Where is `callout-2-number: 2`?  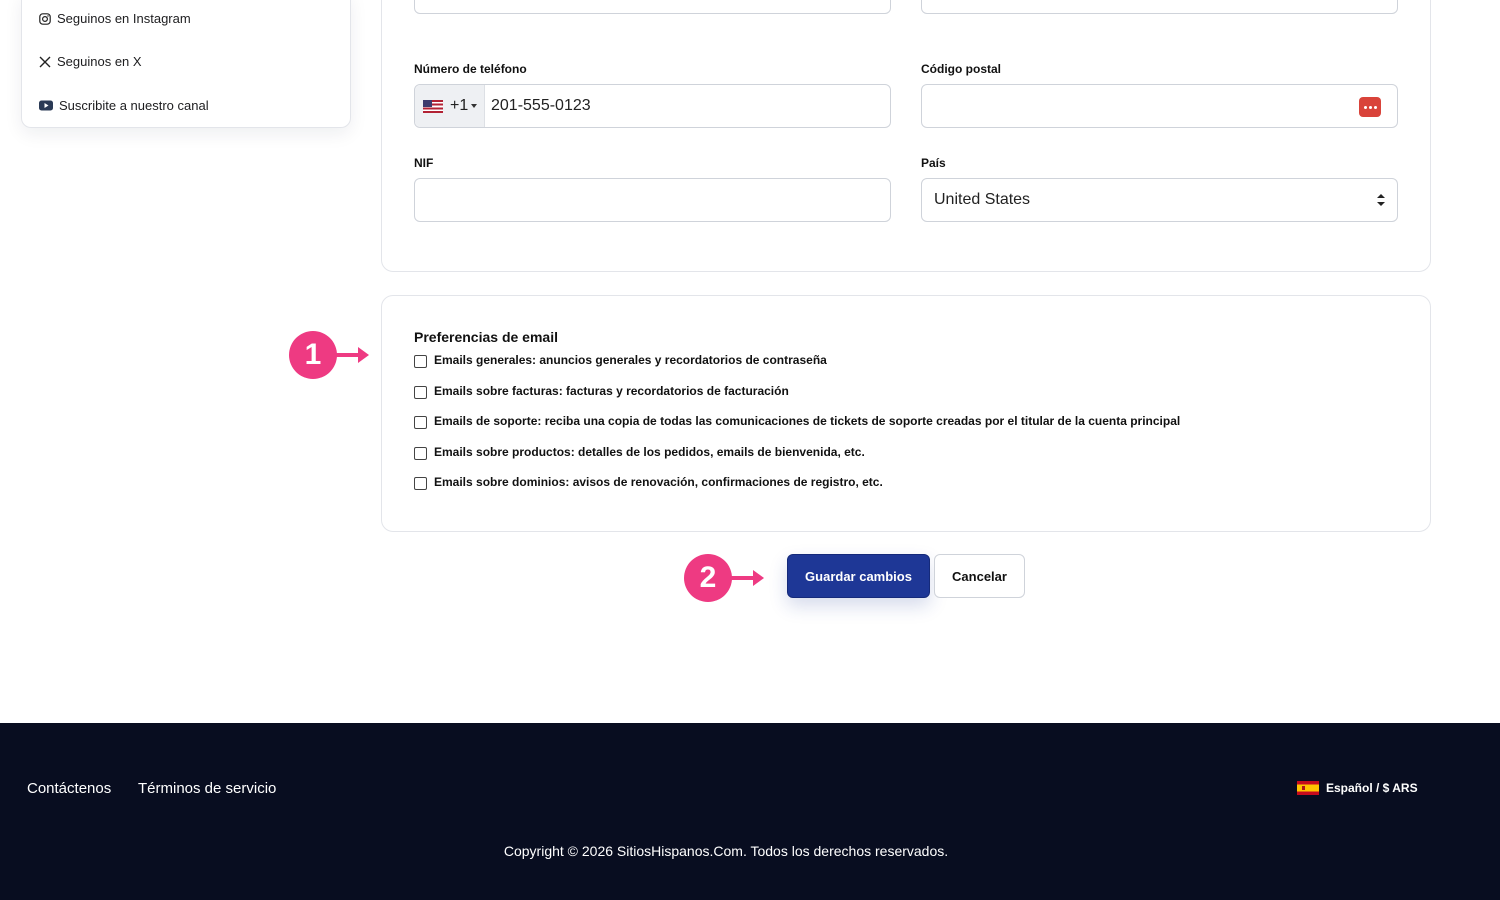 callout-2-number: 2 is located at coordinates (708, 578).